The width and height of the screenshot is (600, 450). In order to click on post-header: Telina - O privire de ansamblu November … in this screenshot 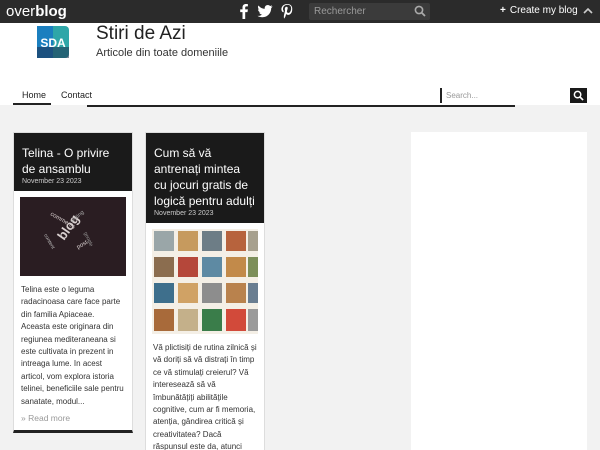, I will do `click(73, 162)`.